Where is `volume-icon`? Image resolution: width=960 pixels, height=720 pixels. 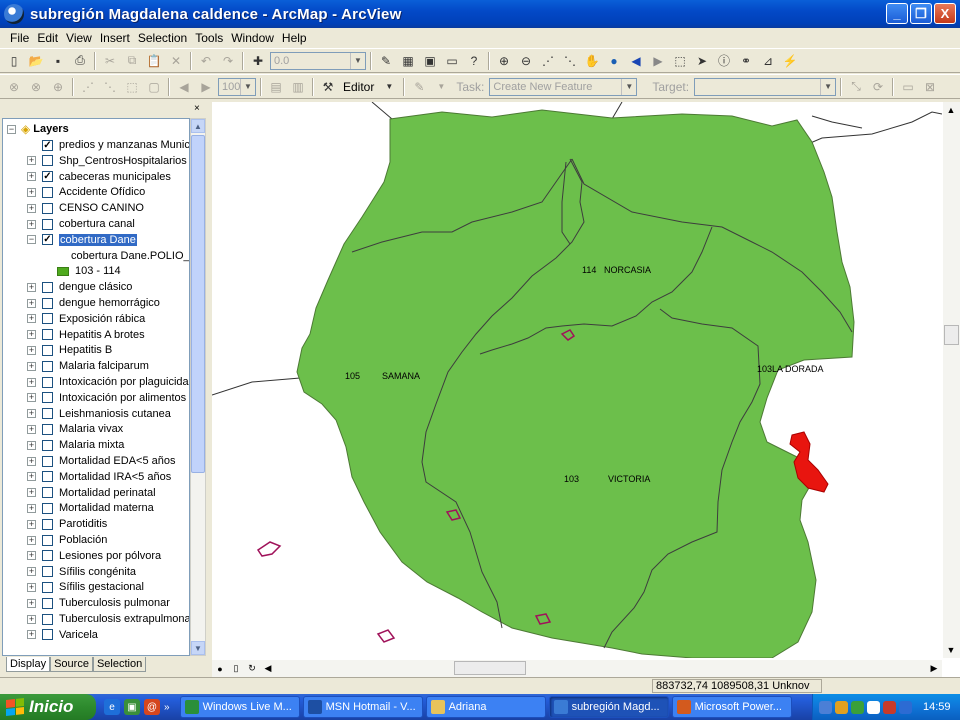 volume-icon is located at coordinates (905, 707).